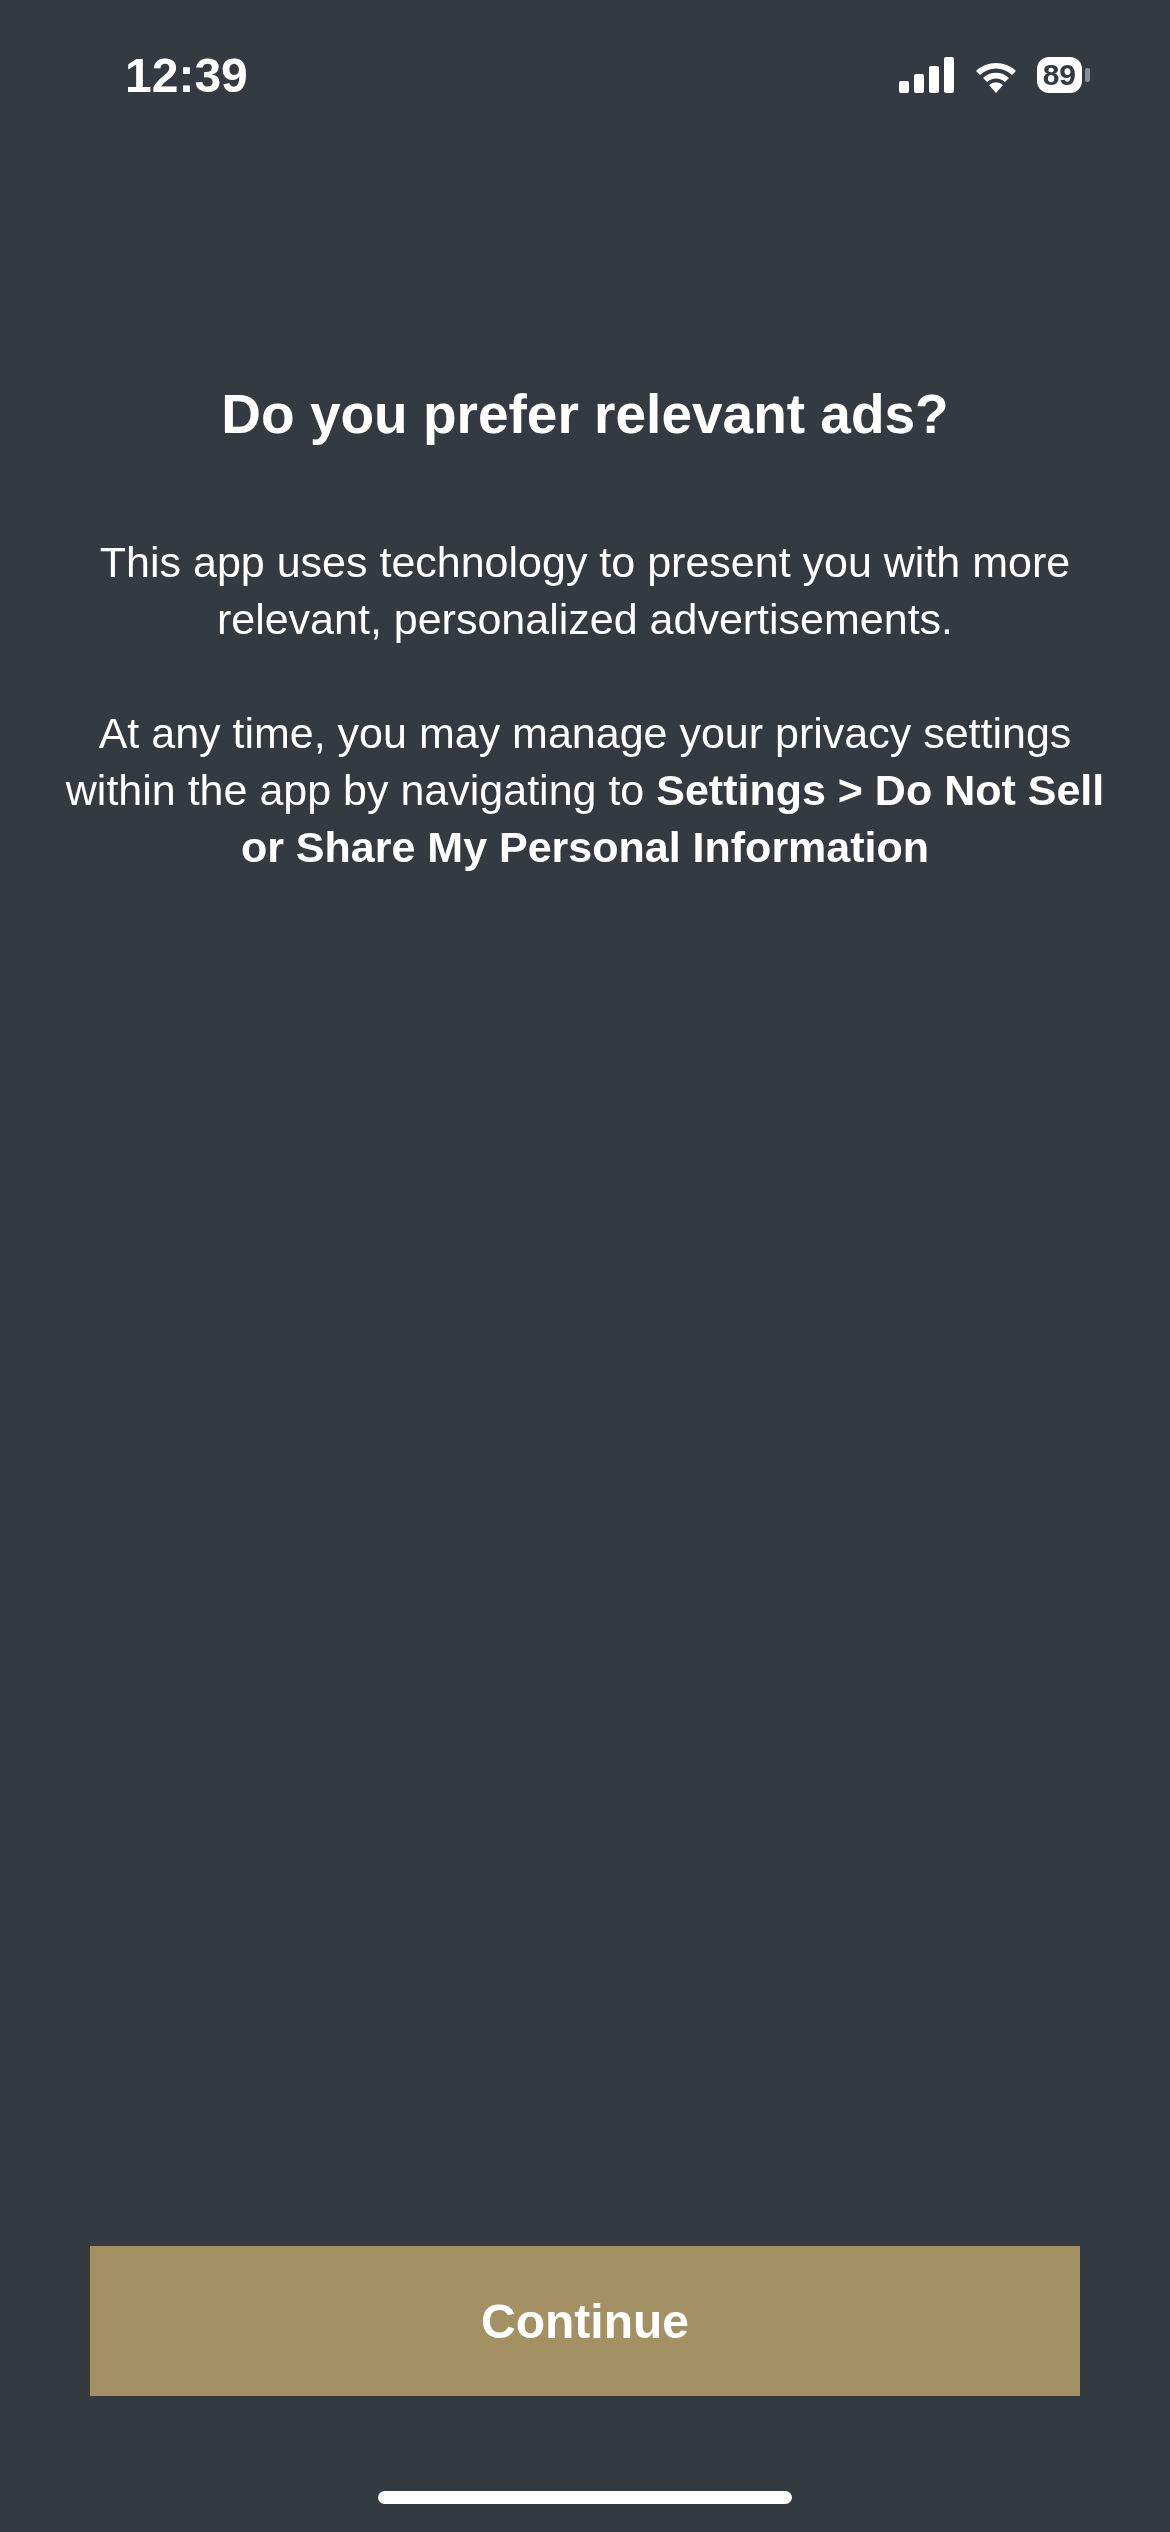 The image size is (1170, 2532). What do you see at coordinates (186, 75) in the screenshot?
I see `status-time: 12:39` at bounding box center [186, 75].